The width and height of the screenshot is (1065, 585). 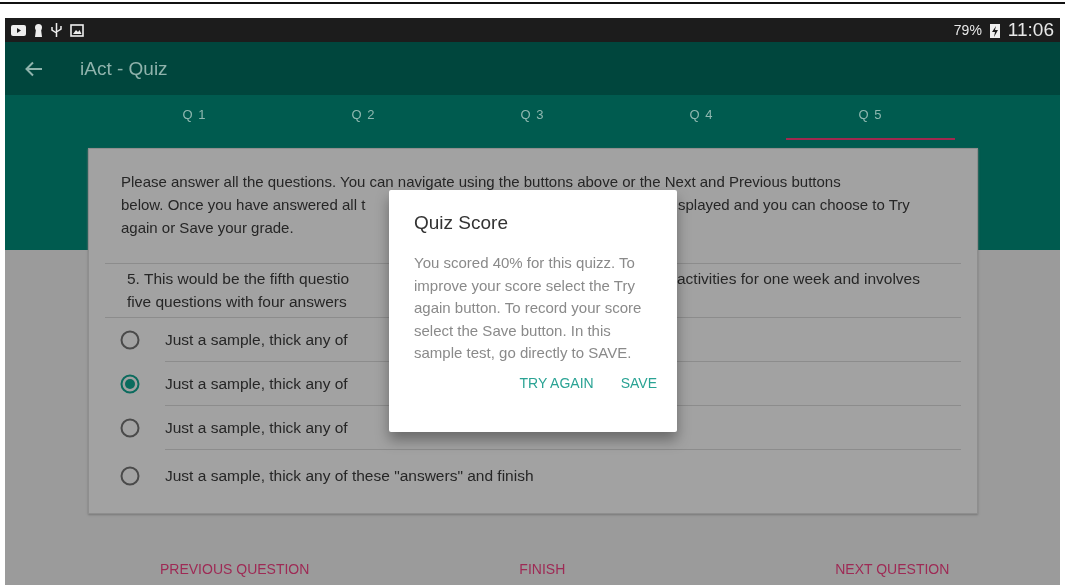 What do you see at coordinates (56, 30) in the screenshot?
I see `usb-icon` at bounding box center [56, 30].